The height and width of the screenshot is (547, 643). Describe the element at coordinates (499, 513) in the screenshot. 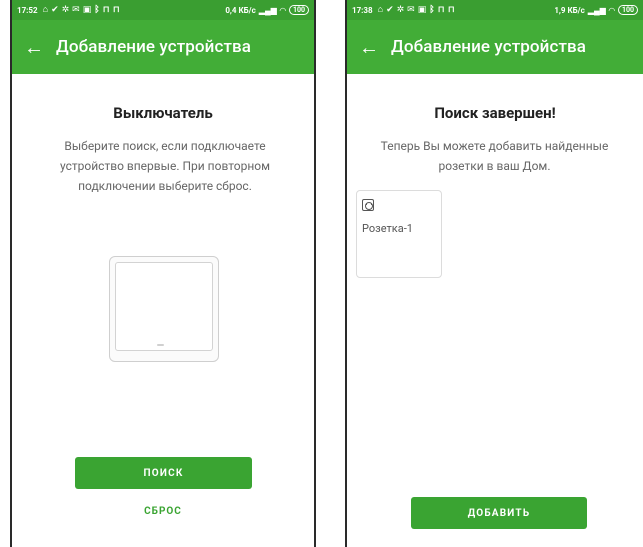

I see `add-button: ДОБАВИТЬ` at that location.